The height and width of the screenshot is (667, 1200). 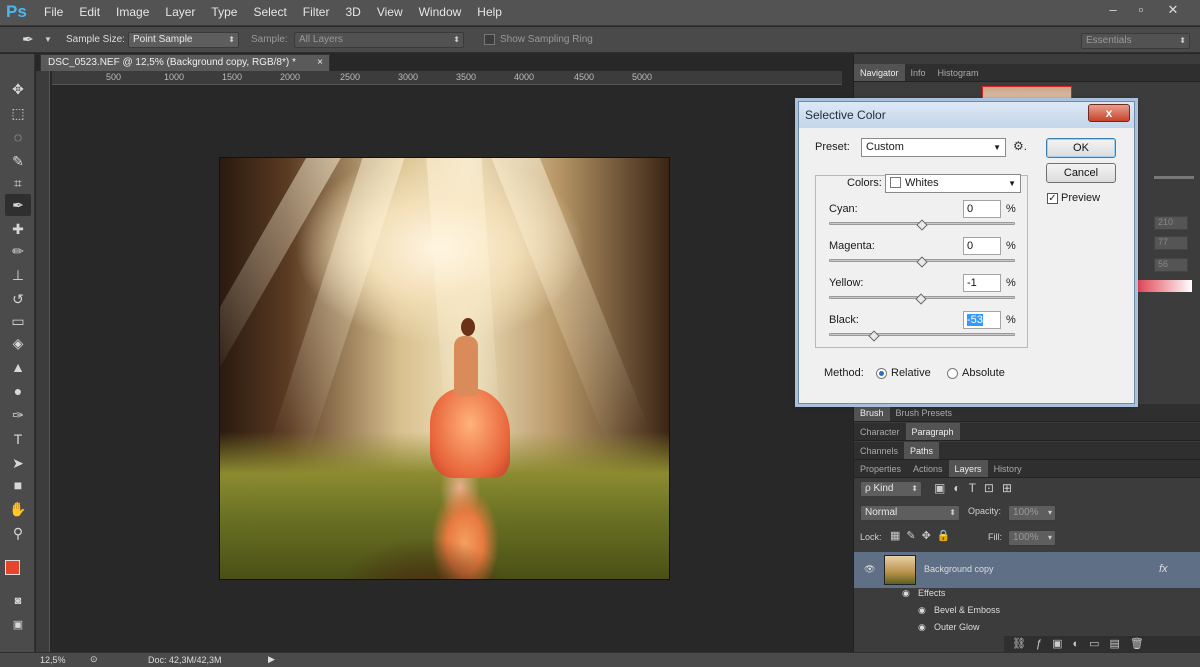 What do you see at coordinates (881, 373) in the screenshot?
I see `relative-radio` at bounding box center [881, 373].